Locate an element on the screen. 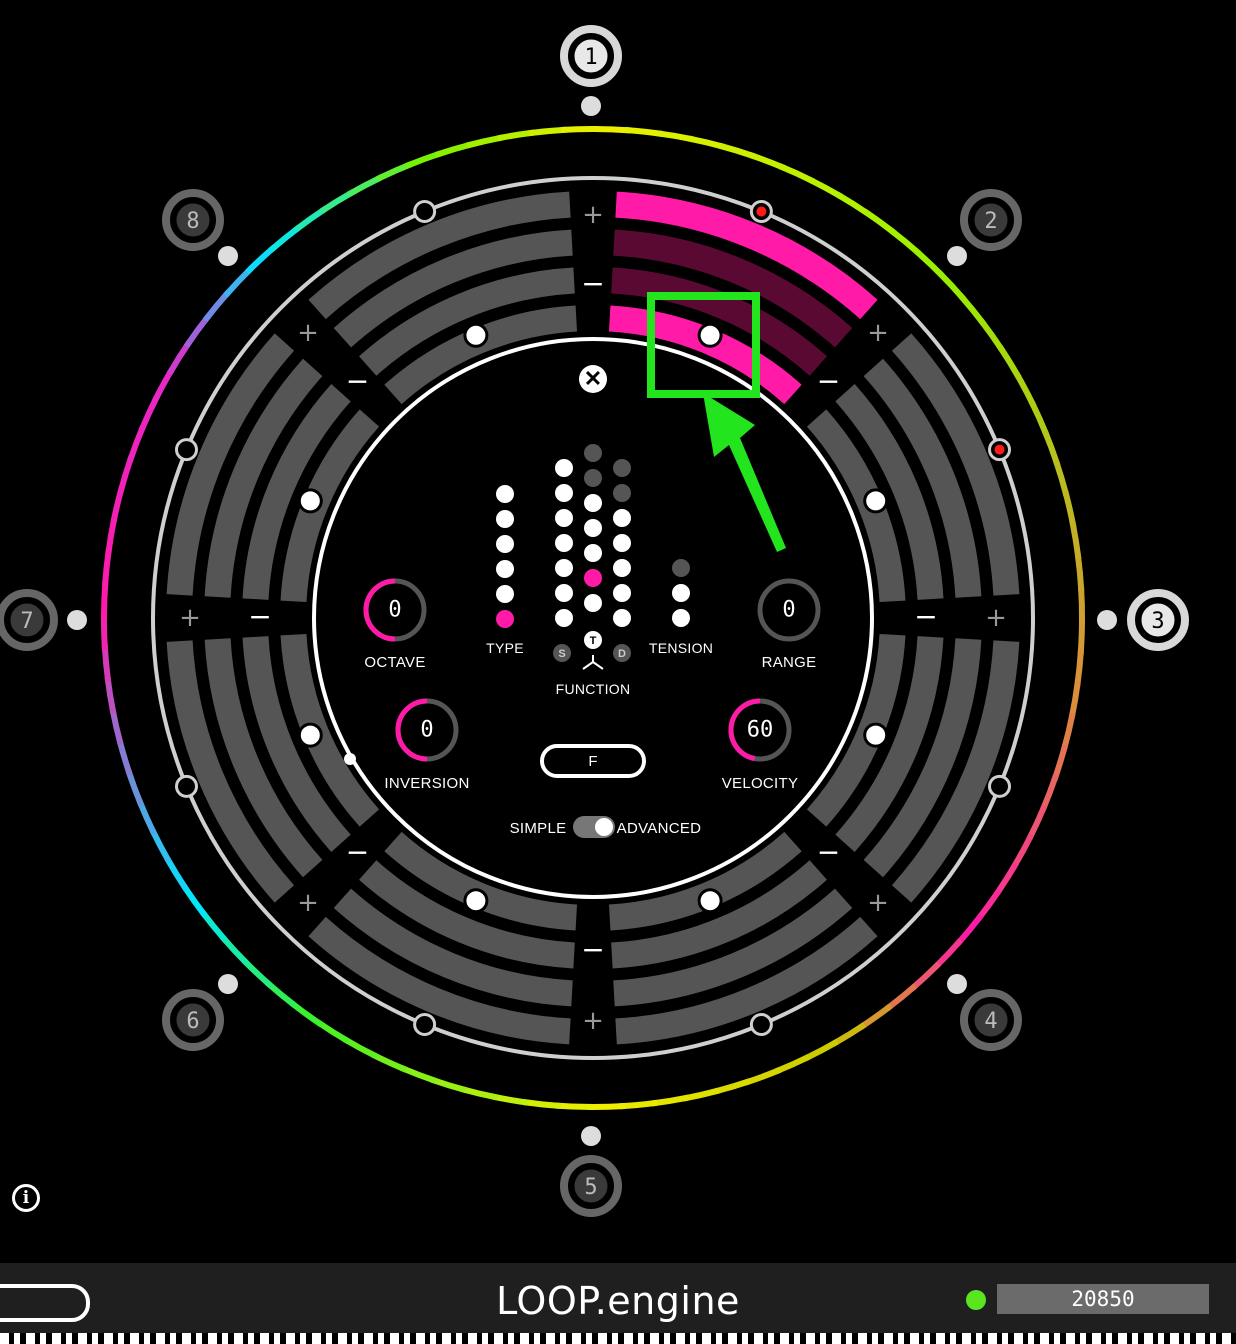 The image size is (1236, 1344). step-7-plus-icon: + is located at coordinates (190, 618).